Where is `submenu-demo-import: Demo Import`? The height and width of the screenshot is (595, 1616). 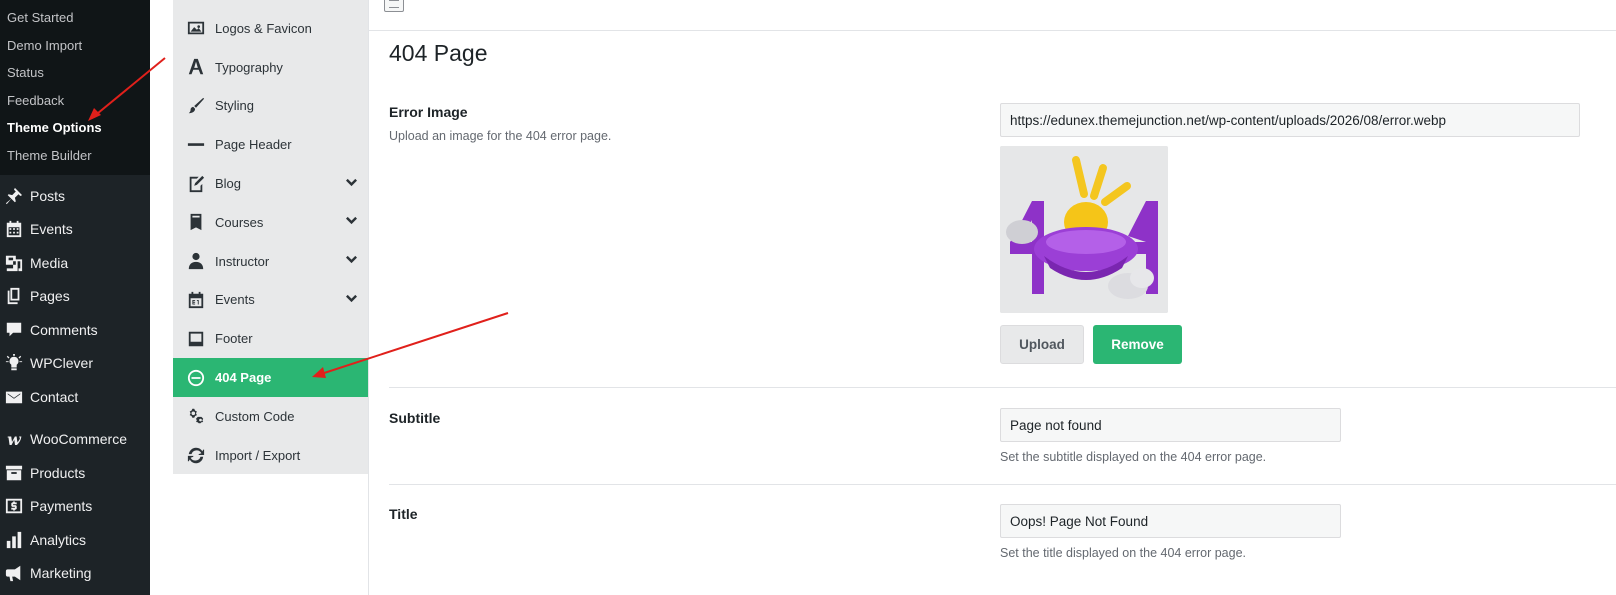
submenu-demo-import: Demo Import is located at coordinates (75, 46).